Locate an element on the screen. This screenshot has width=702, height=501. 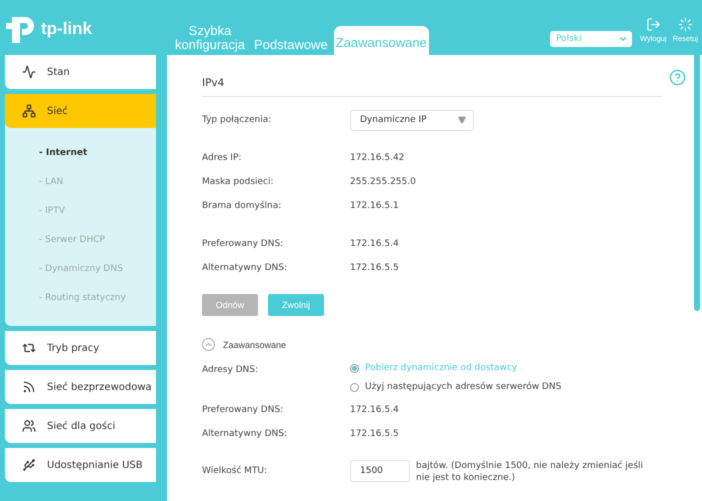
advanced-toggle: Zaawansowane is located at coordinates (244, 344).